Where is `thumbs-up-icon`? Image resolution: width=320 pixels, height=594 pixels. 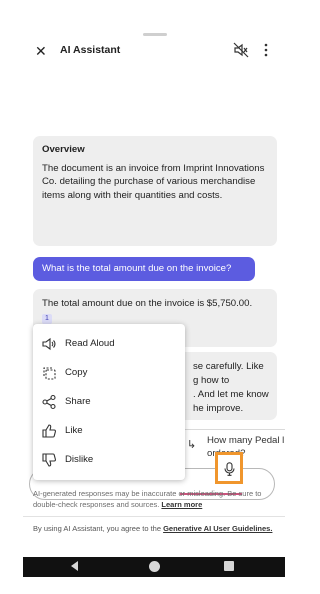
thumbs-up-icon is located at coordinates (49, 431).